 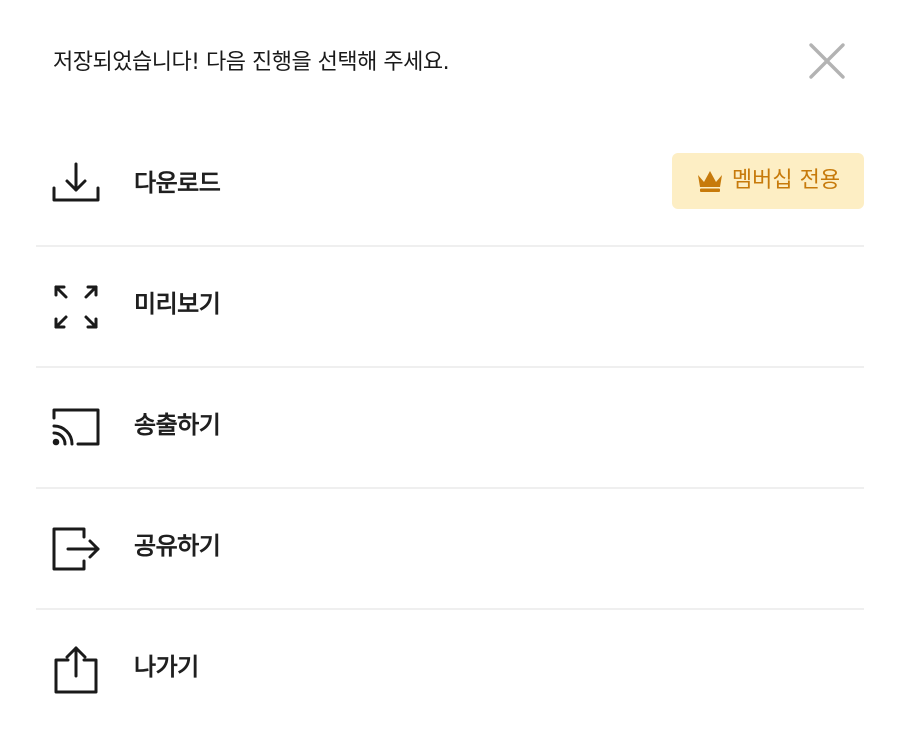 What do you see at coordinates (177, 304) in the screenshot?
I see `menu-item-label: 미리보기` at bounding box center [177, 304].